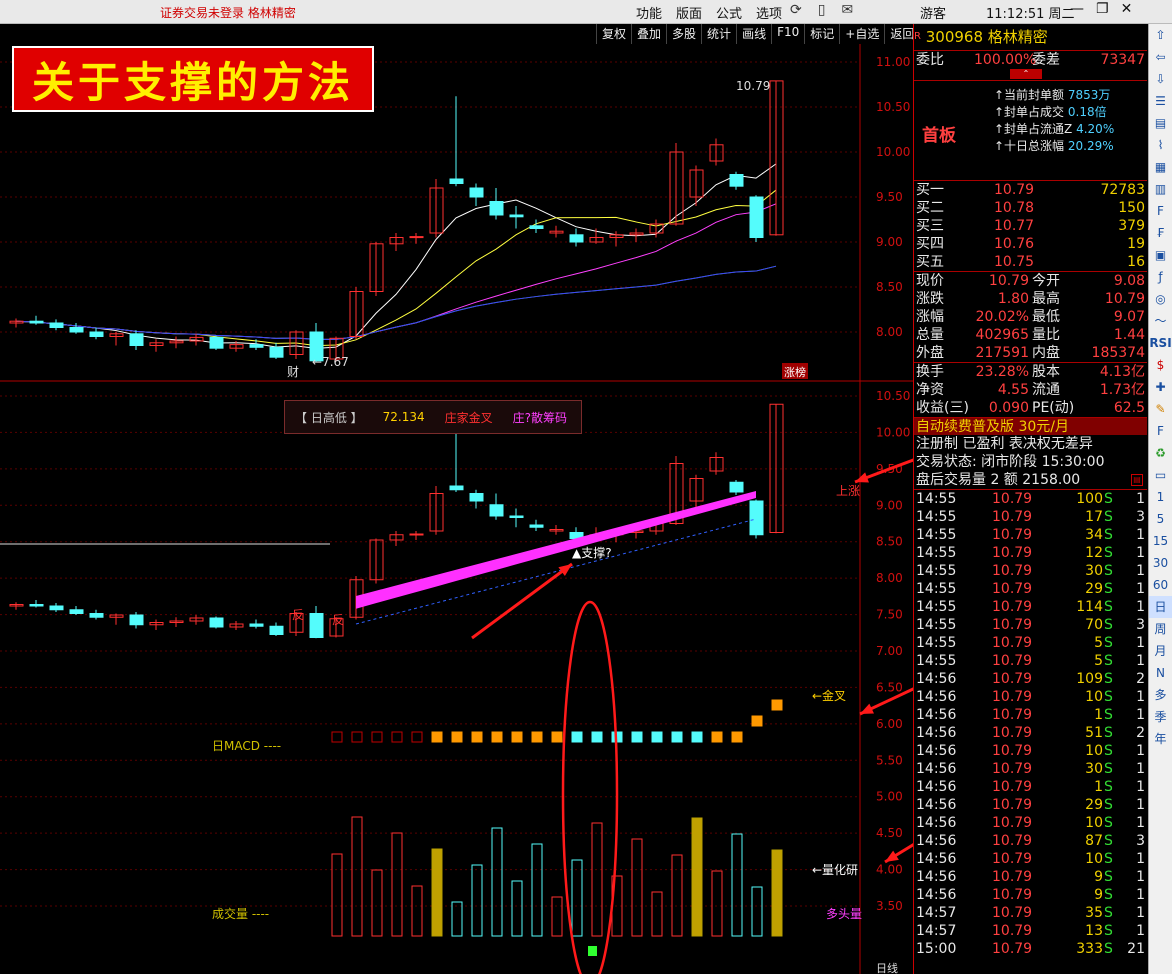 The width and height of the screenshot is (1172, 974). Describe the element at coordinates (933, 12) in the screenshot. I see `guest-user: 游客` at that location.